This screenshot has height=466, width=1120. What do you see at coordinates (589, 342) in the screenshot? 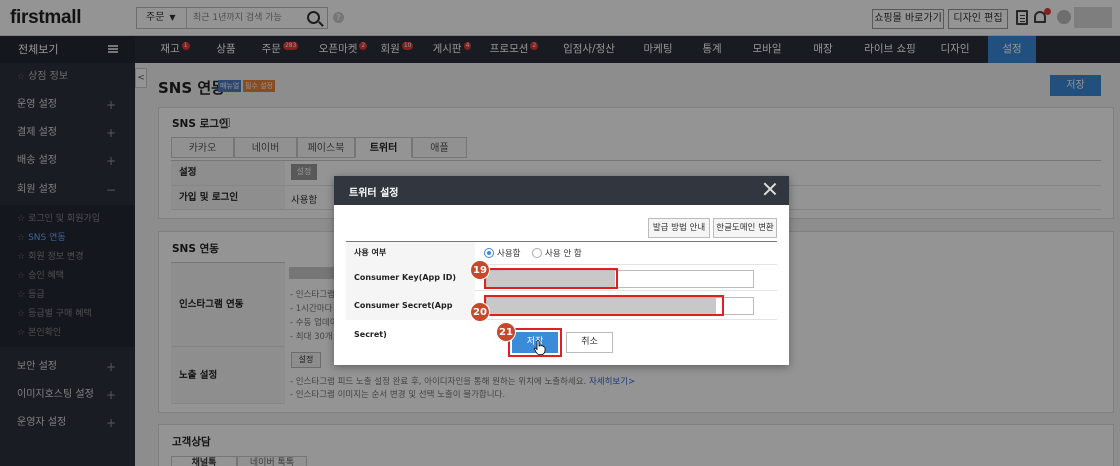
I see `modal-cancel-button: 취소` at bounding box center [589, 342].